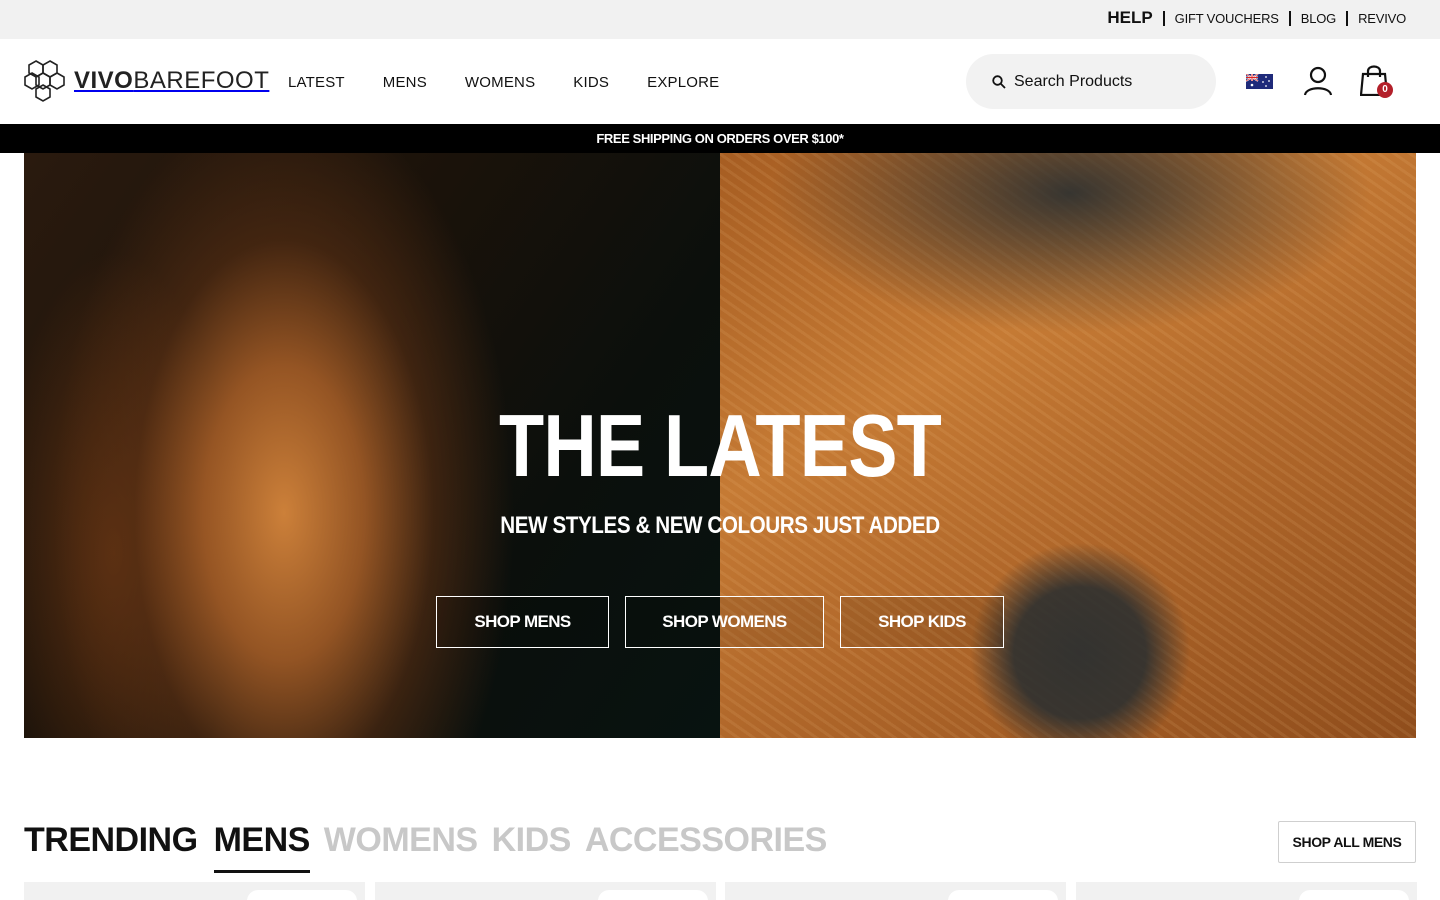  I want to click on search-icon, so click(999, 81).